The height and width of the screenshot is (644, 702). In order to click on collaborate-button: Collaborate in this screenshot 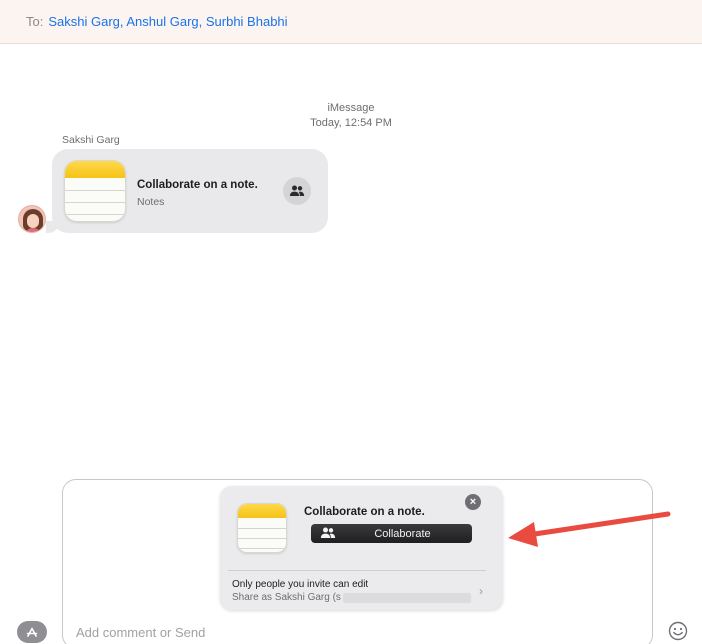, I will do `click(391, 533)`.